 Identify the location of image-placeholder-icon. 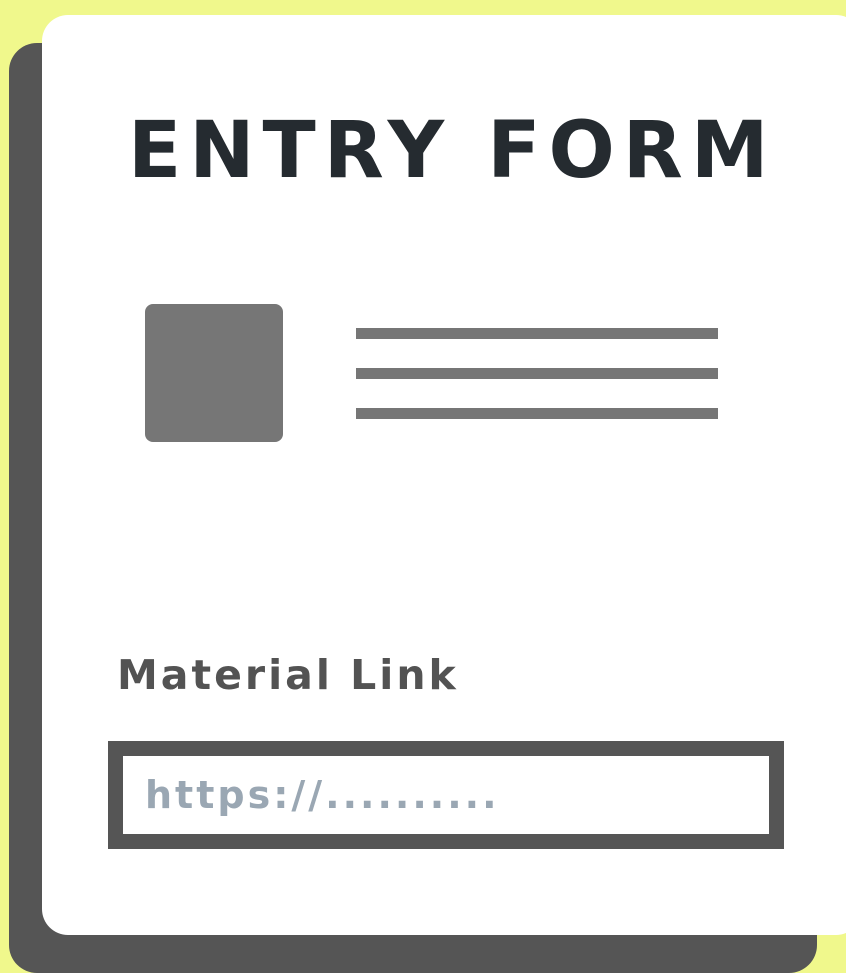
(214, 373).